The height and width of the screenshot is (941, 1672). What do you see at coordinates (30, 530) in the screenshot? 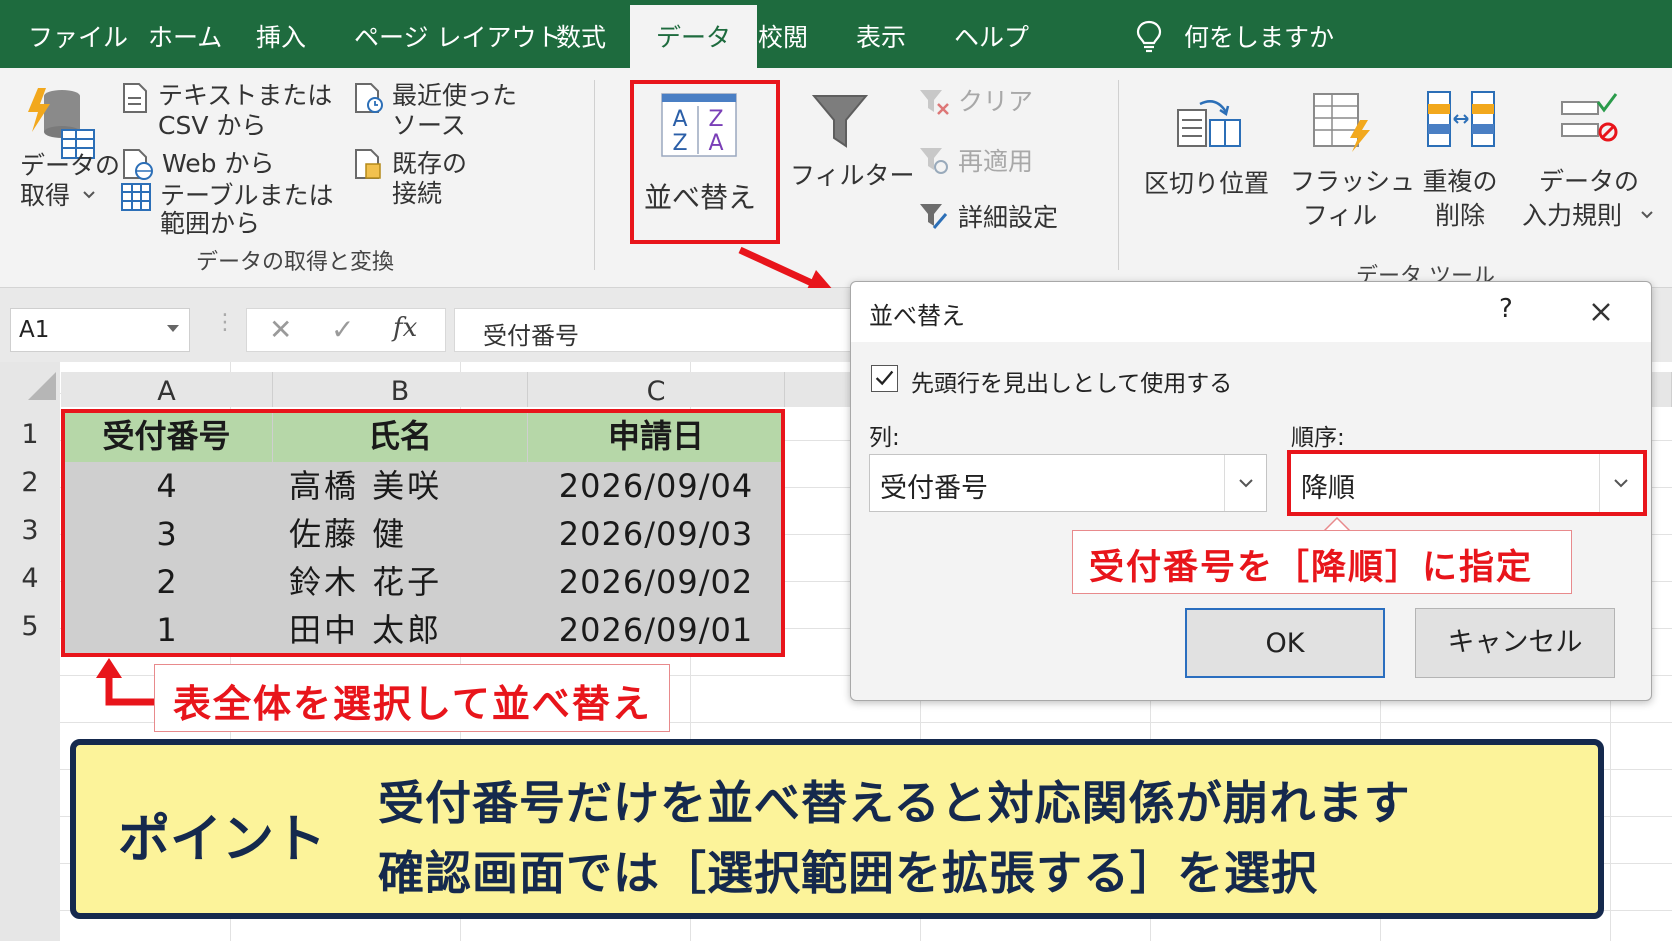
I see `row-header-3: 3` at bounding box center [30, 530].